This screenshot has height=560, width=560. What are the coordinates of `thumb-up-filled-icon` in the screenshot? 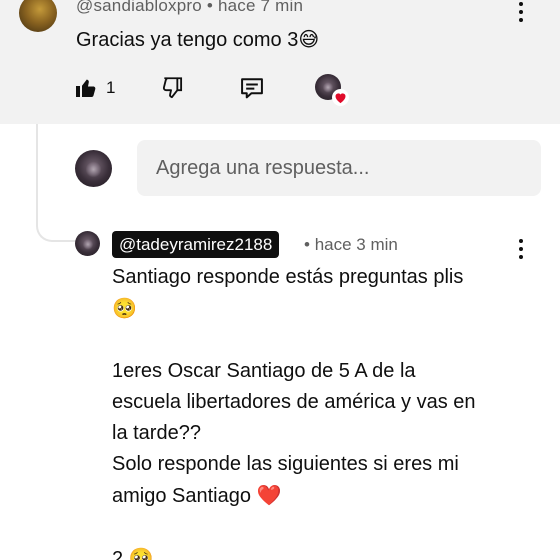 It's located at (86, 88).